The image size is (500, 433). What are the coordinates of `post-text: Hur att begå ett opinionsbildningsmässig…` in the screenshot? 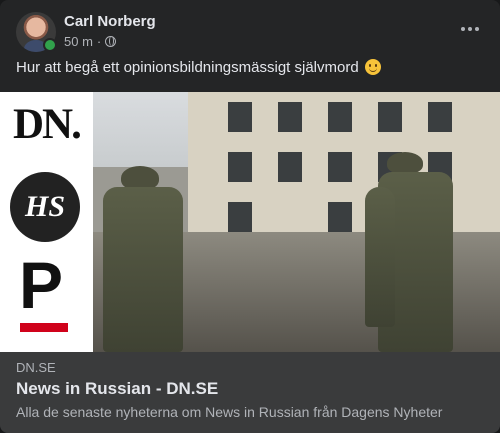 It's located at (198, 67).